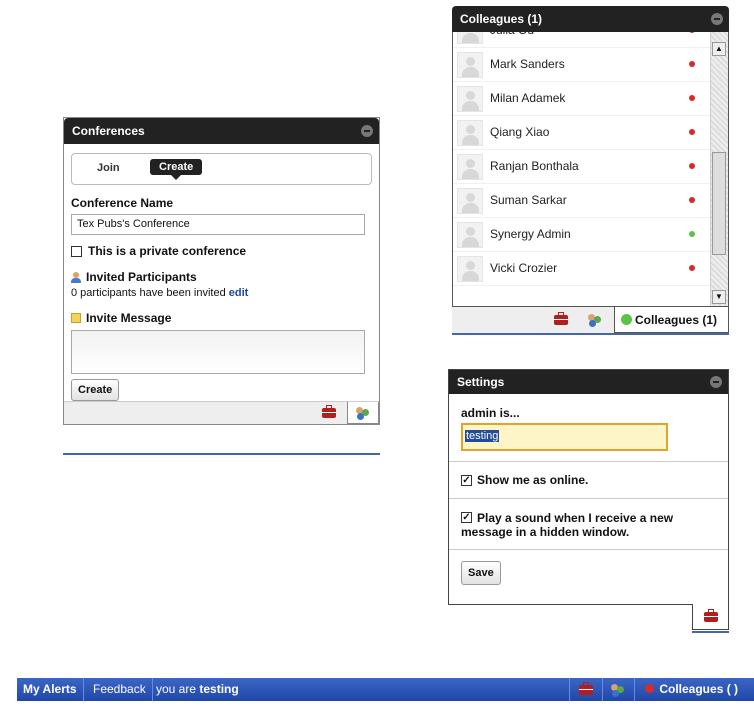 This screenshot has width=754, height=706. I want to click on colleague-row: Suman Sarkar, so click(582, 201).